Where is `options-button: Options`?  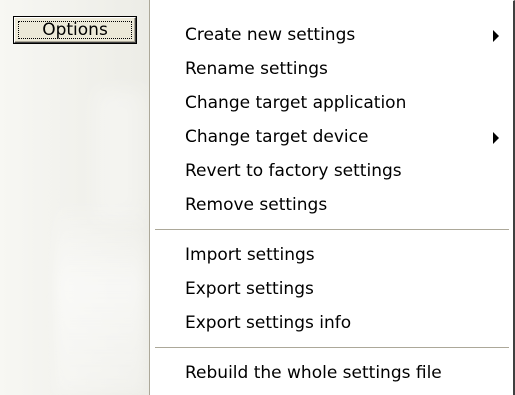
options-button: Options is located at coordinates (75, 30).